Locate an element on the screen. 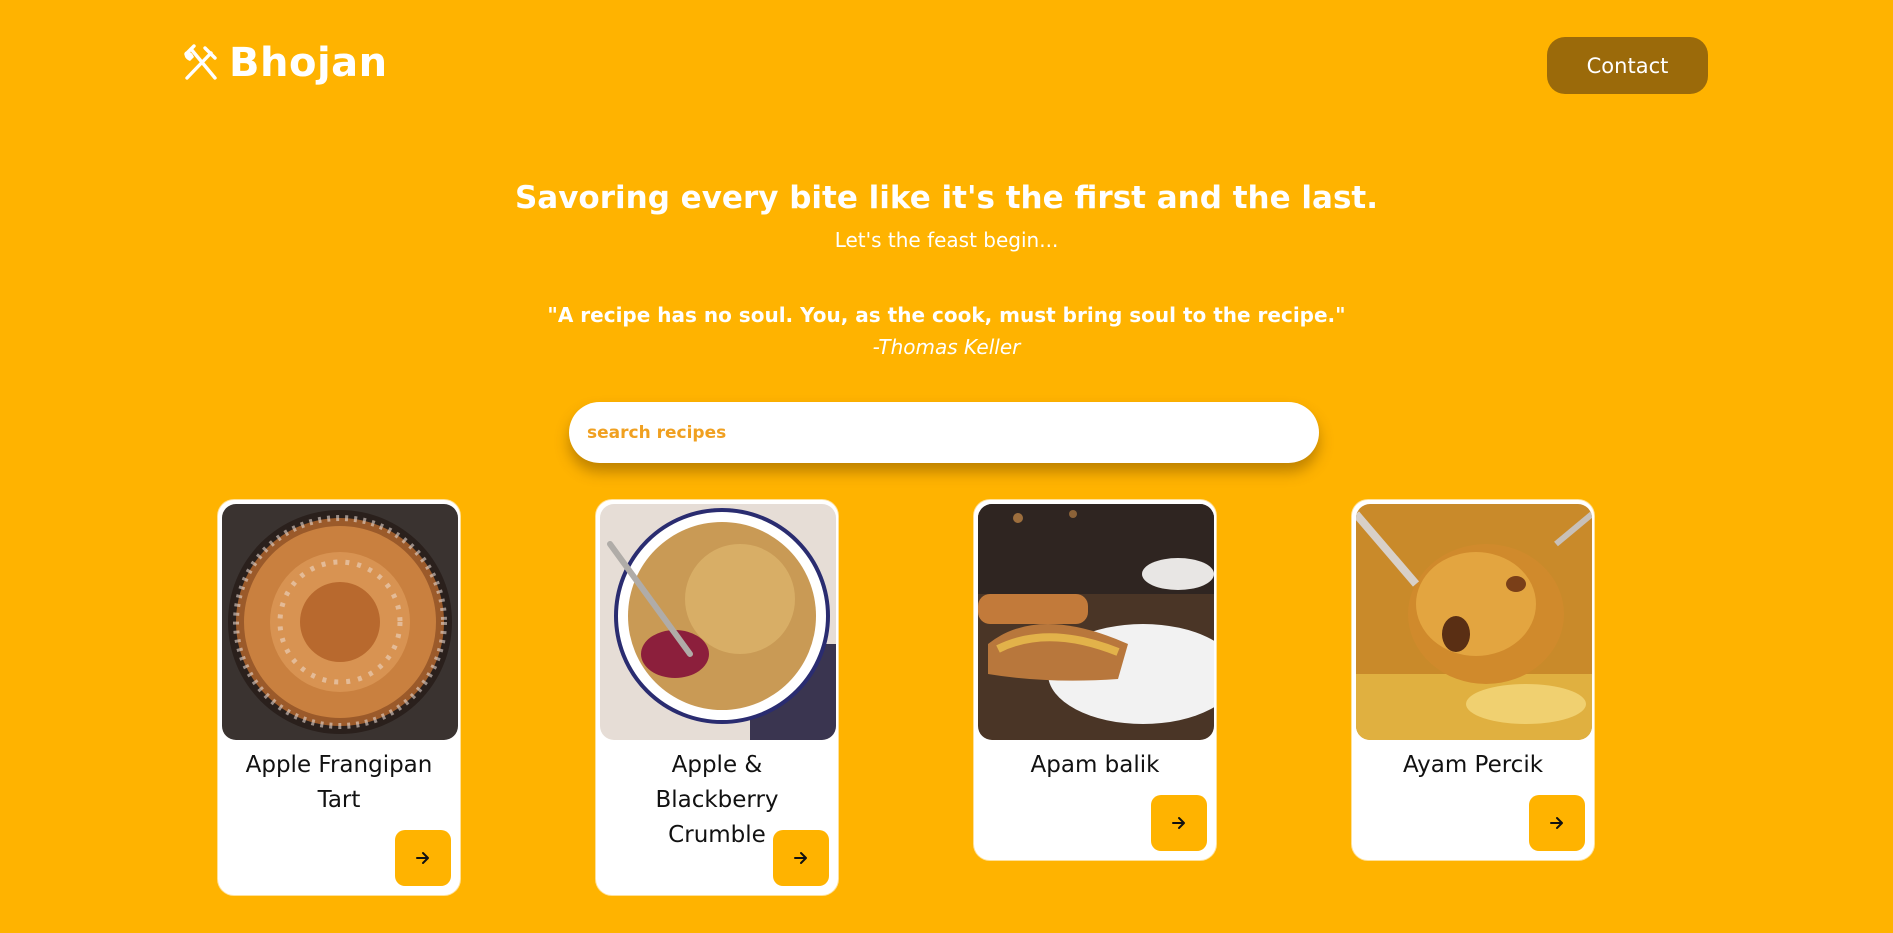 The height and width of the screenshot is (933, 1893). recipe-image-apam-balik is located at coordinates (1096, 622).